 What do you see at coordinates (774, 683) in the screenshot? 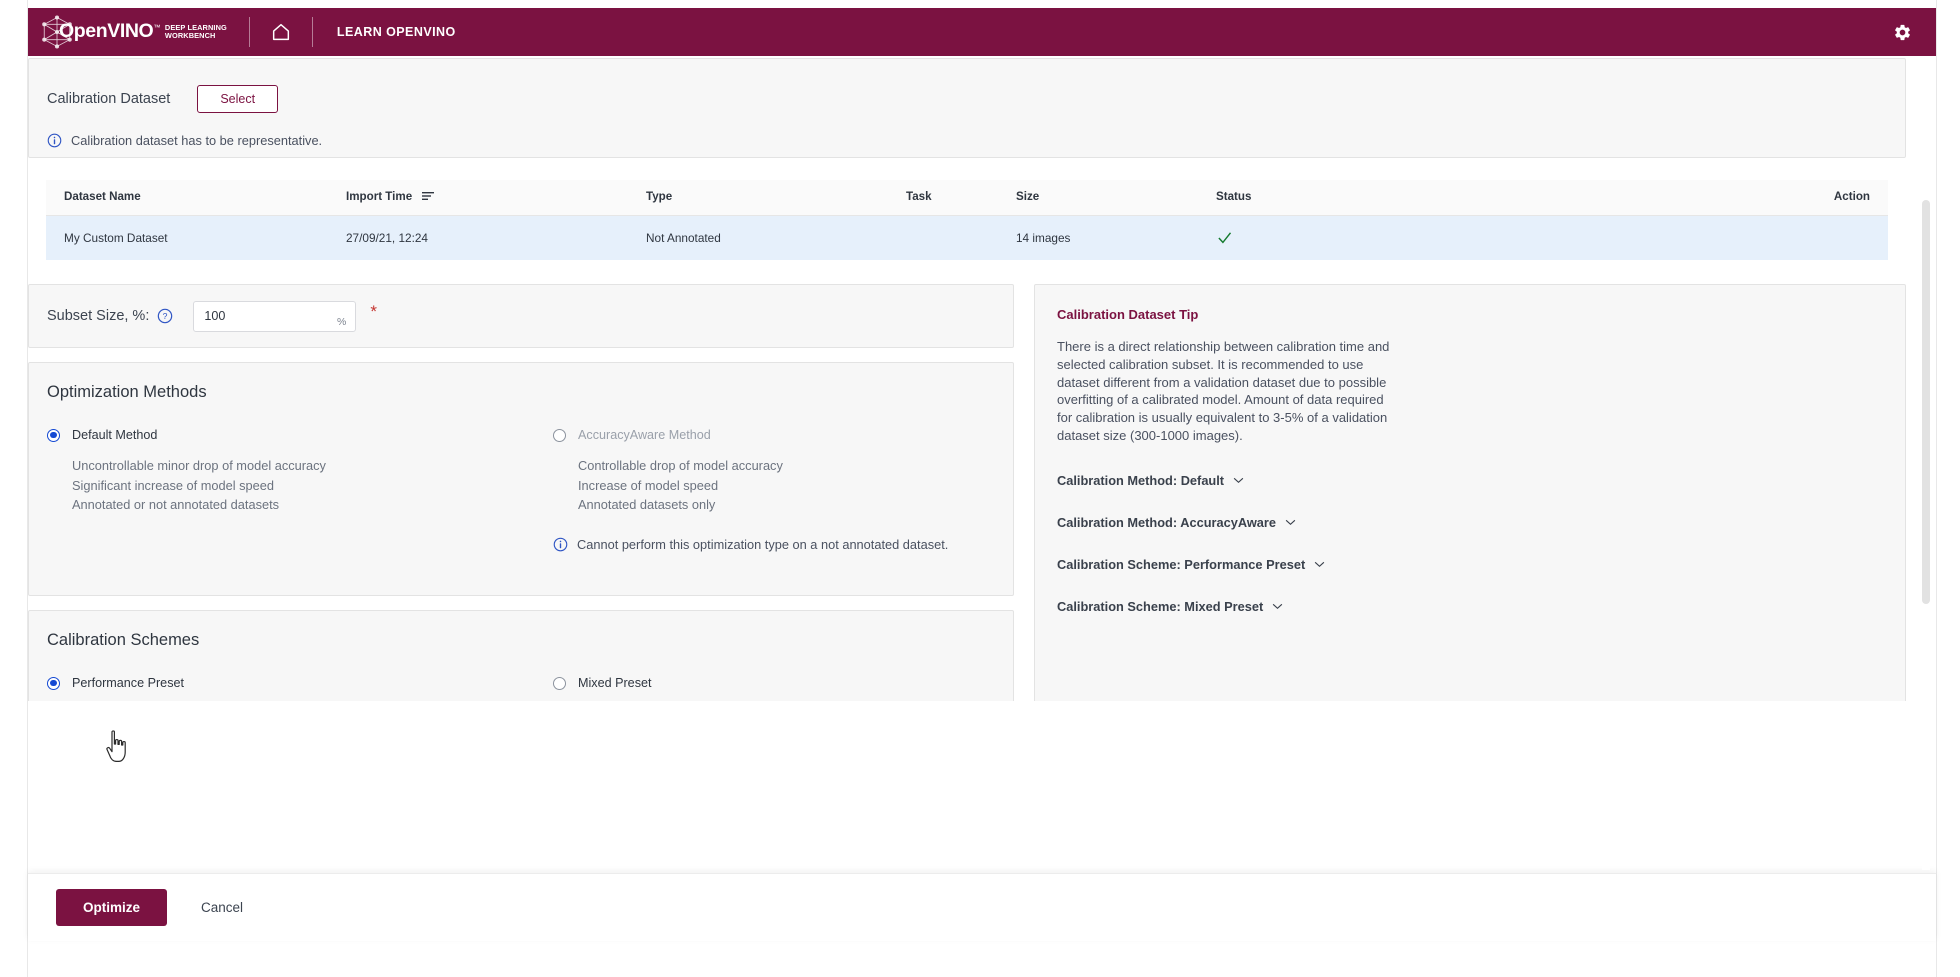
I see `radio-mixed-preset: Mixed Preset` at bounding box center [774, 683].